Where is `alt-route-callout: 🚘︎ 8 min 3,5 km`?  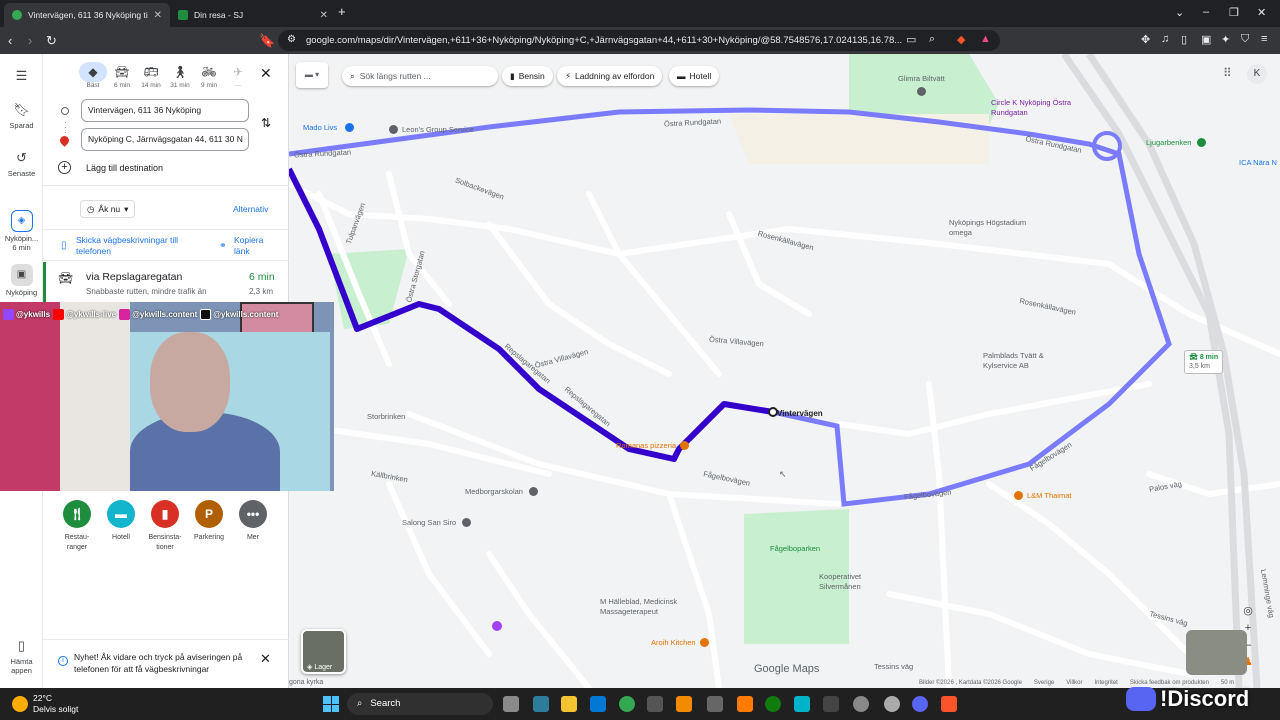
alt-route-callout: 🚘︎ 8 min 3,5 km is located at coordinates (1204, 362).